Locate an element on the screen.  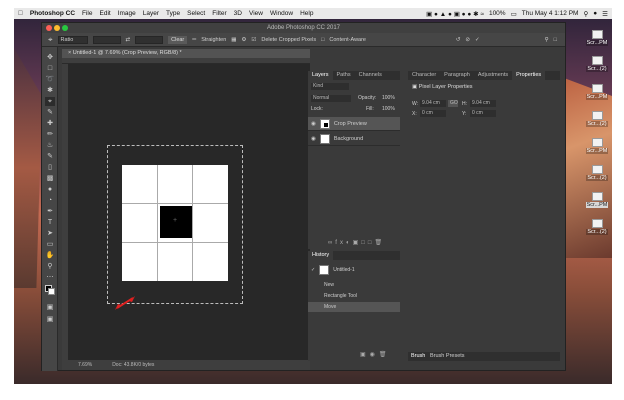
workspace-icon: □ is located at coordinates (555, 40).